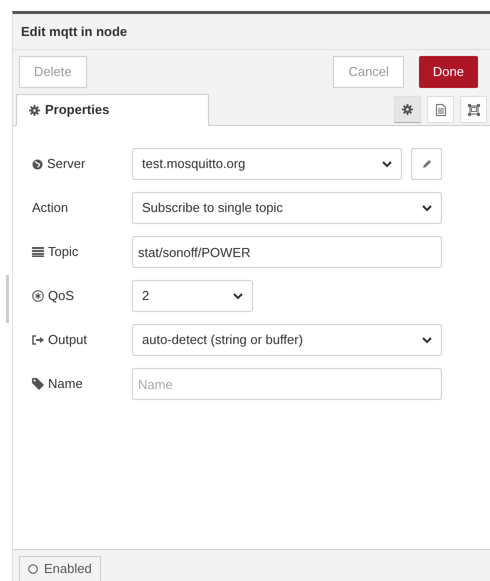  I want to click on properties-tab: Properties, so click(112, 110).